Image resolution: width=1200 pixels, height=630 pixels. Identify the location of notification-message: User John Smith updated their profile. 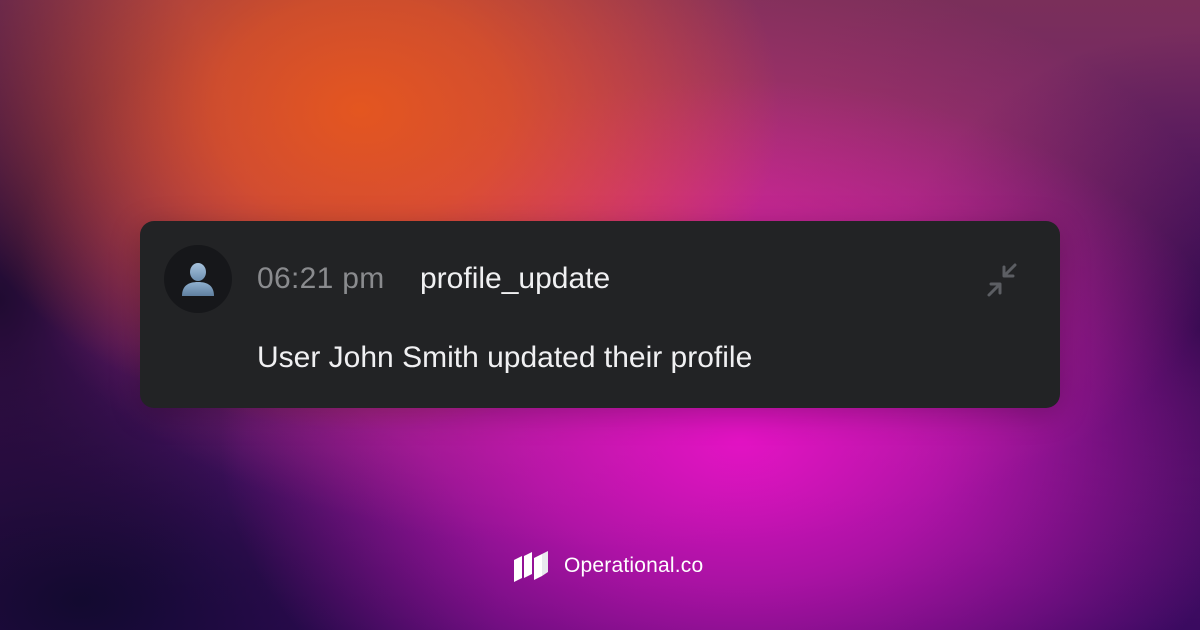
(505, 357).